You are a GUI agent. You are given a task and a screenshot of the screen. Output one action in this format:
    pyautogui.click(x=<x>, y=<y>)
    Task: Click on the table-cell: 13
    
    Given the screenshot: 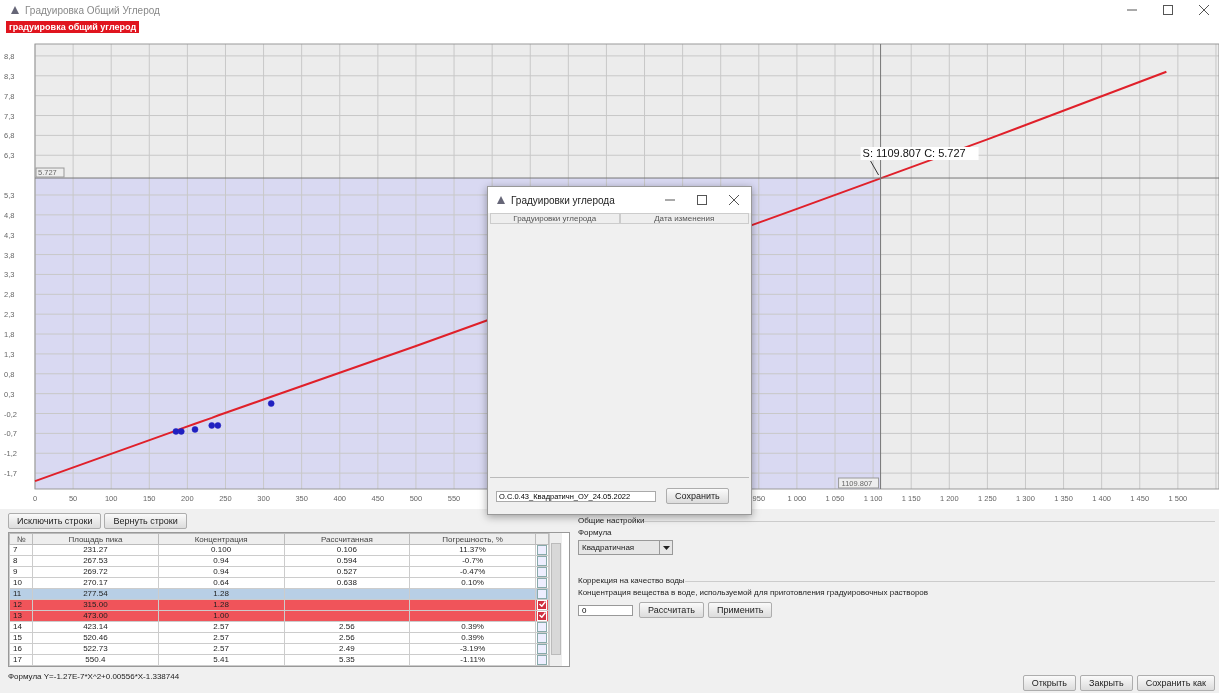 What is the action you would take?
    pyautogui.click(x=17, y=615)
    